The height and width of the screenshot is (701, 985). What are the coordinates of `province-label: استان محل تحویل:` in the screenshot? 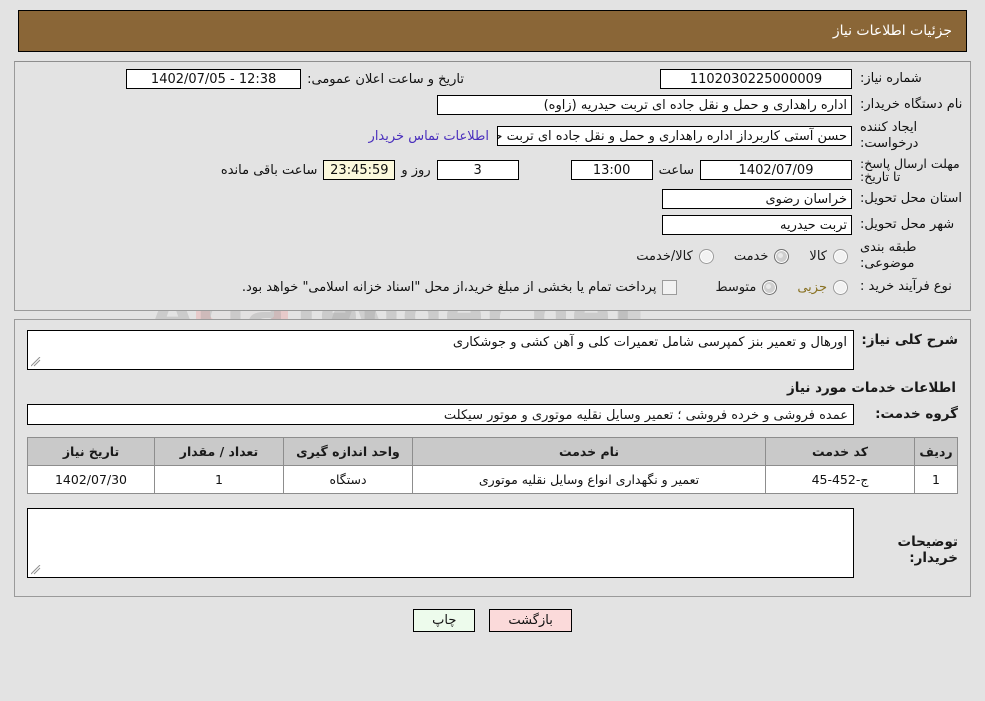 It's located at (911, 198).